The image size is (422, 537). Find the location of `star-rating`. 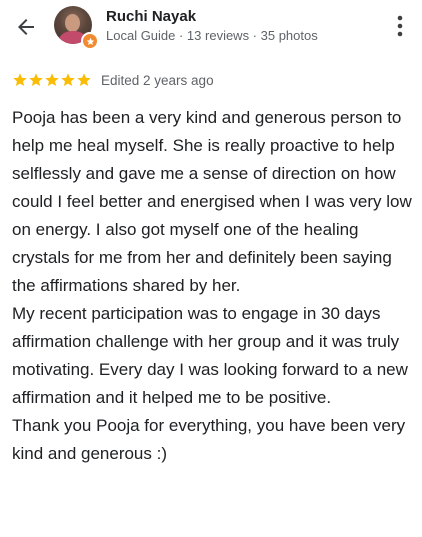

star-rating is located at coordinates (52, 80).